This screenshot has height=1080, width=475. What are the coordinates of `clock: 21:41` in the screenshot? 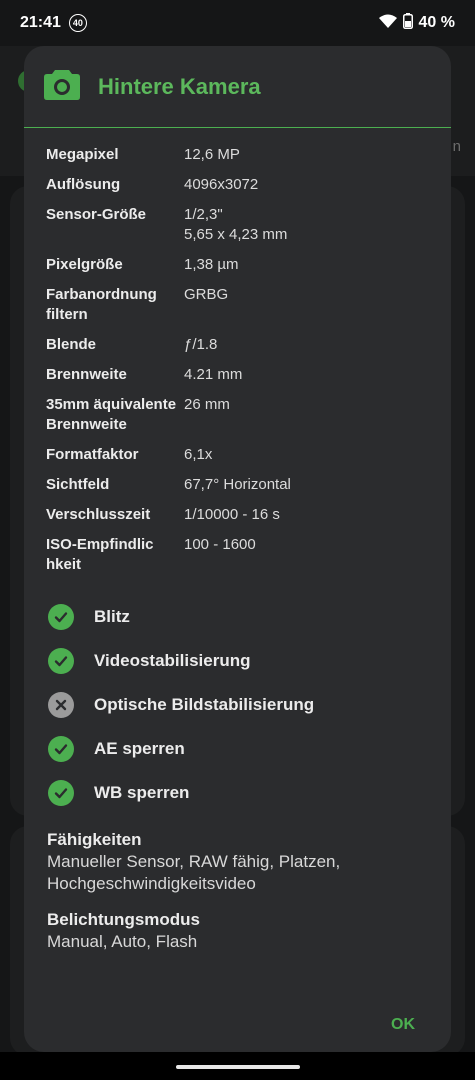 It's located at (40, 22).